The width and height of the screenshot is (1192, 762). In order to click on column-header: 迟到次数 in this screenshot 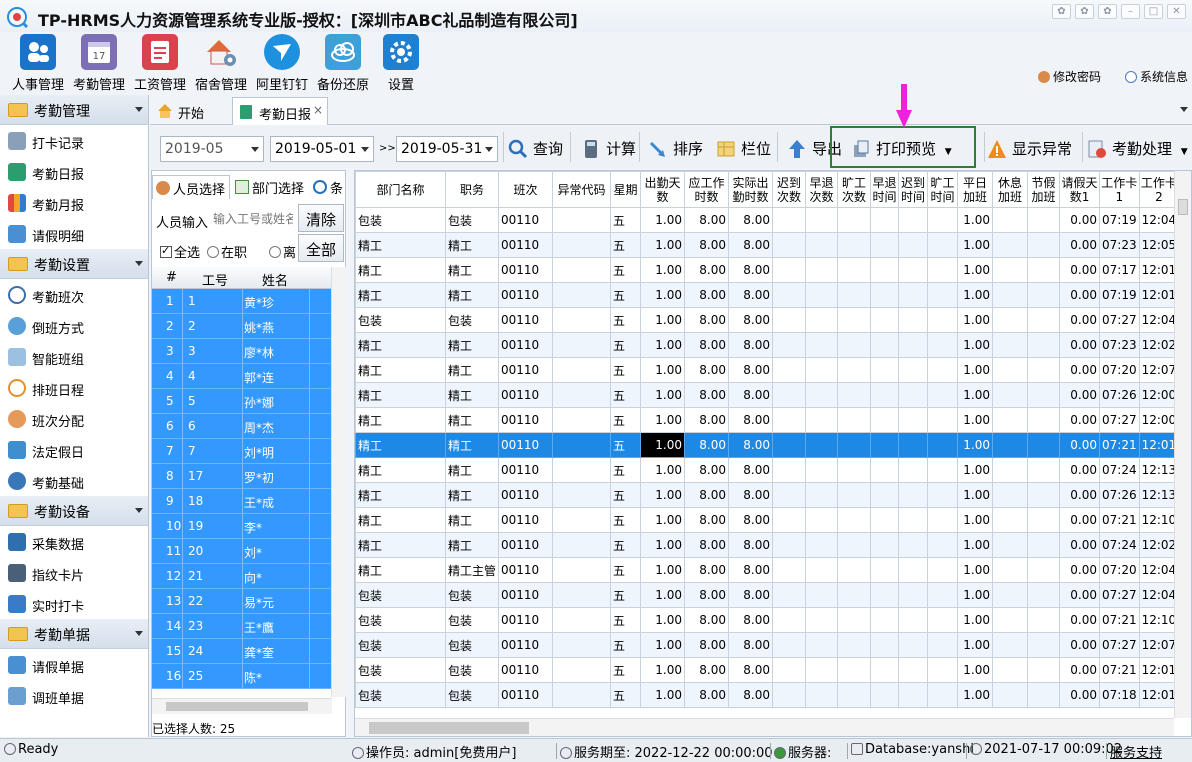, I will do `click(789, 189)`.